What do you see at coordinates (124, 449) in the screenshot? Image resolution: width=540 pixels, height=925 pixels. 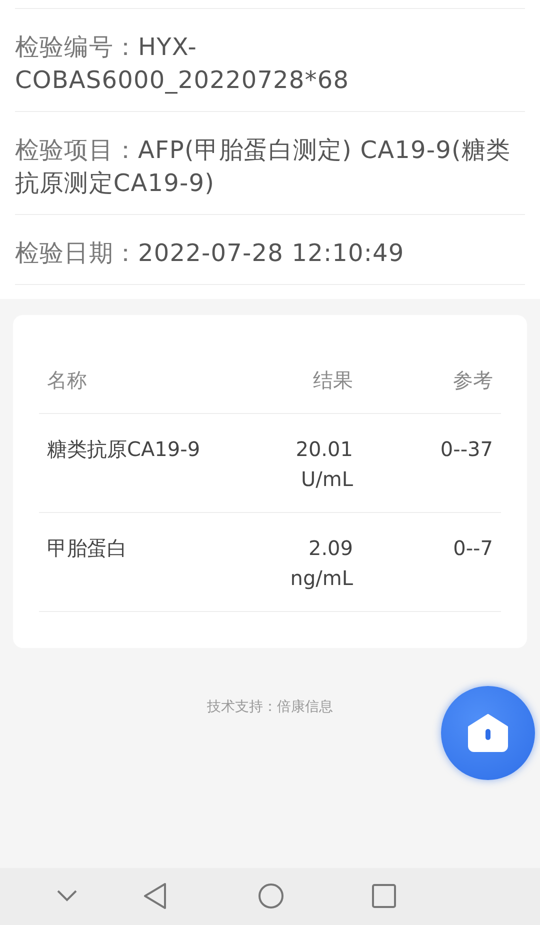 I see `table-cell-text: 糖类抗原CA19-9` at bounding box center [124, 449].